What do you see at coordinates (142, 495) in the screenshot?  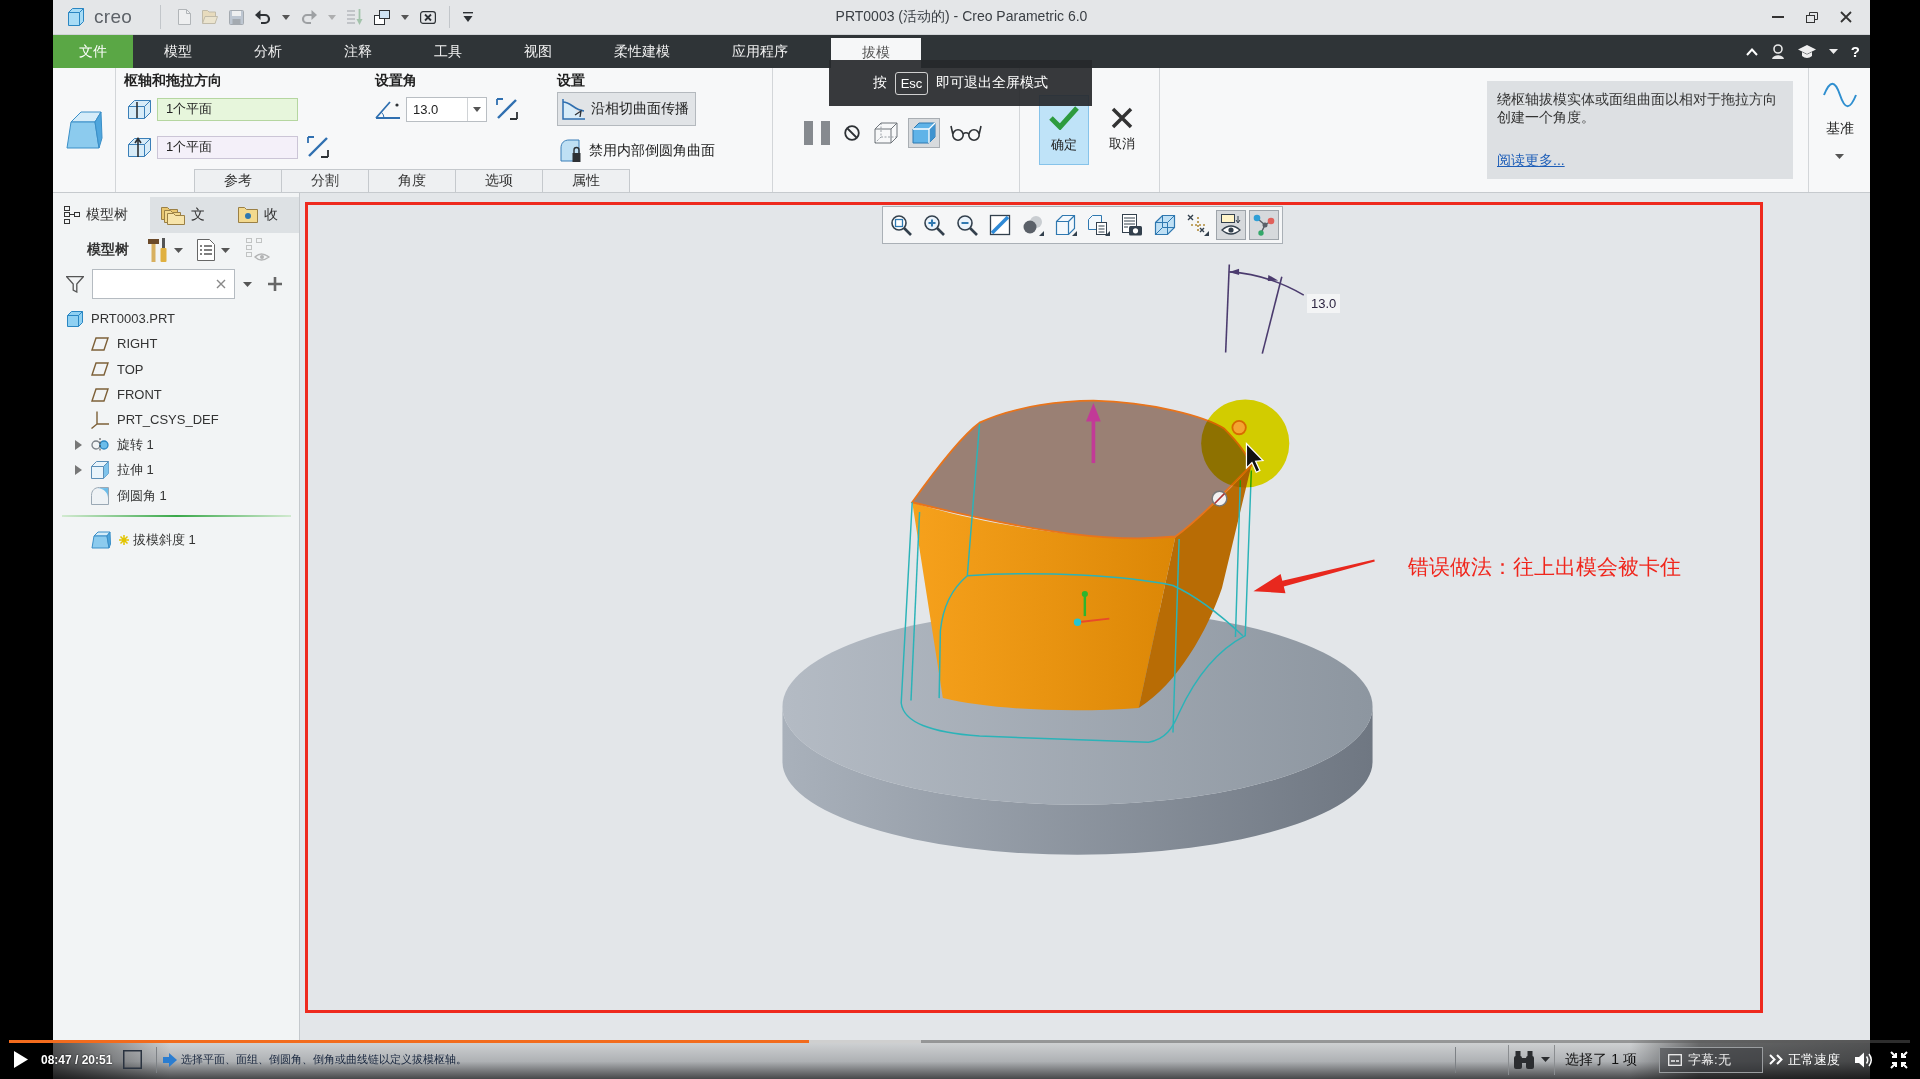 I see `tree-item: 倒圆角 1` at bounding box center [142, 495].